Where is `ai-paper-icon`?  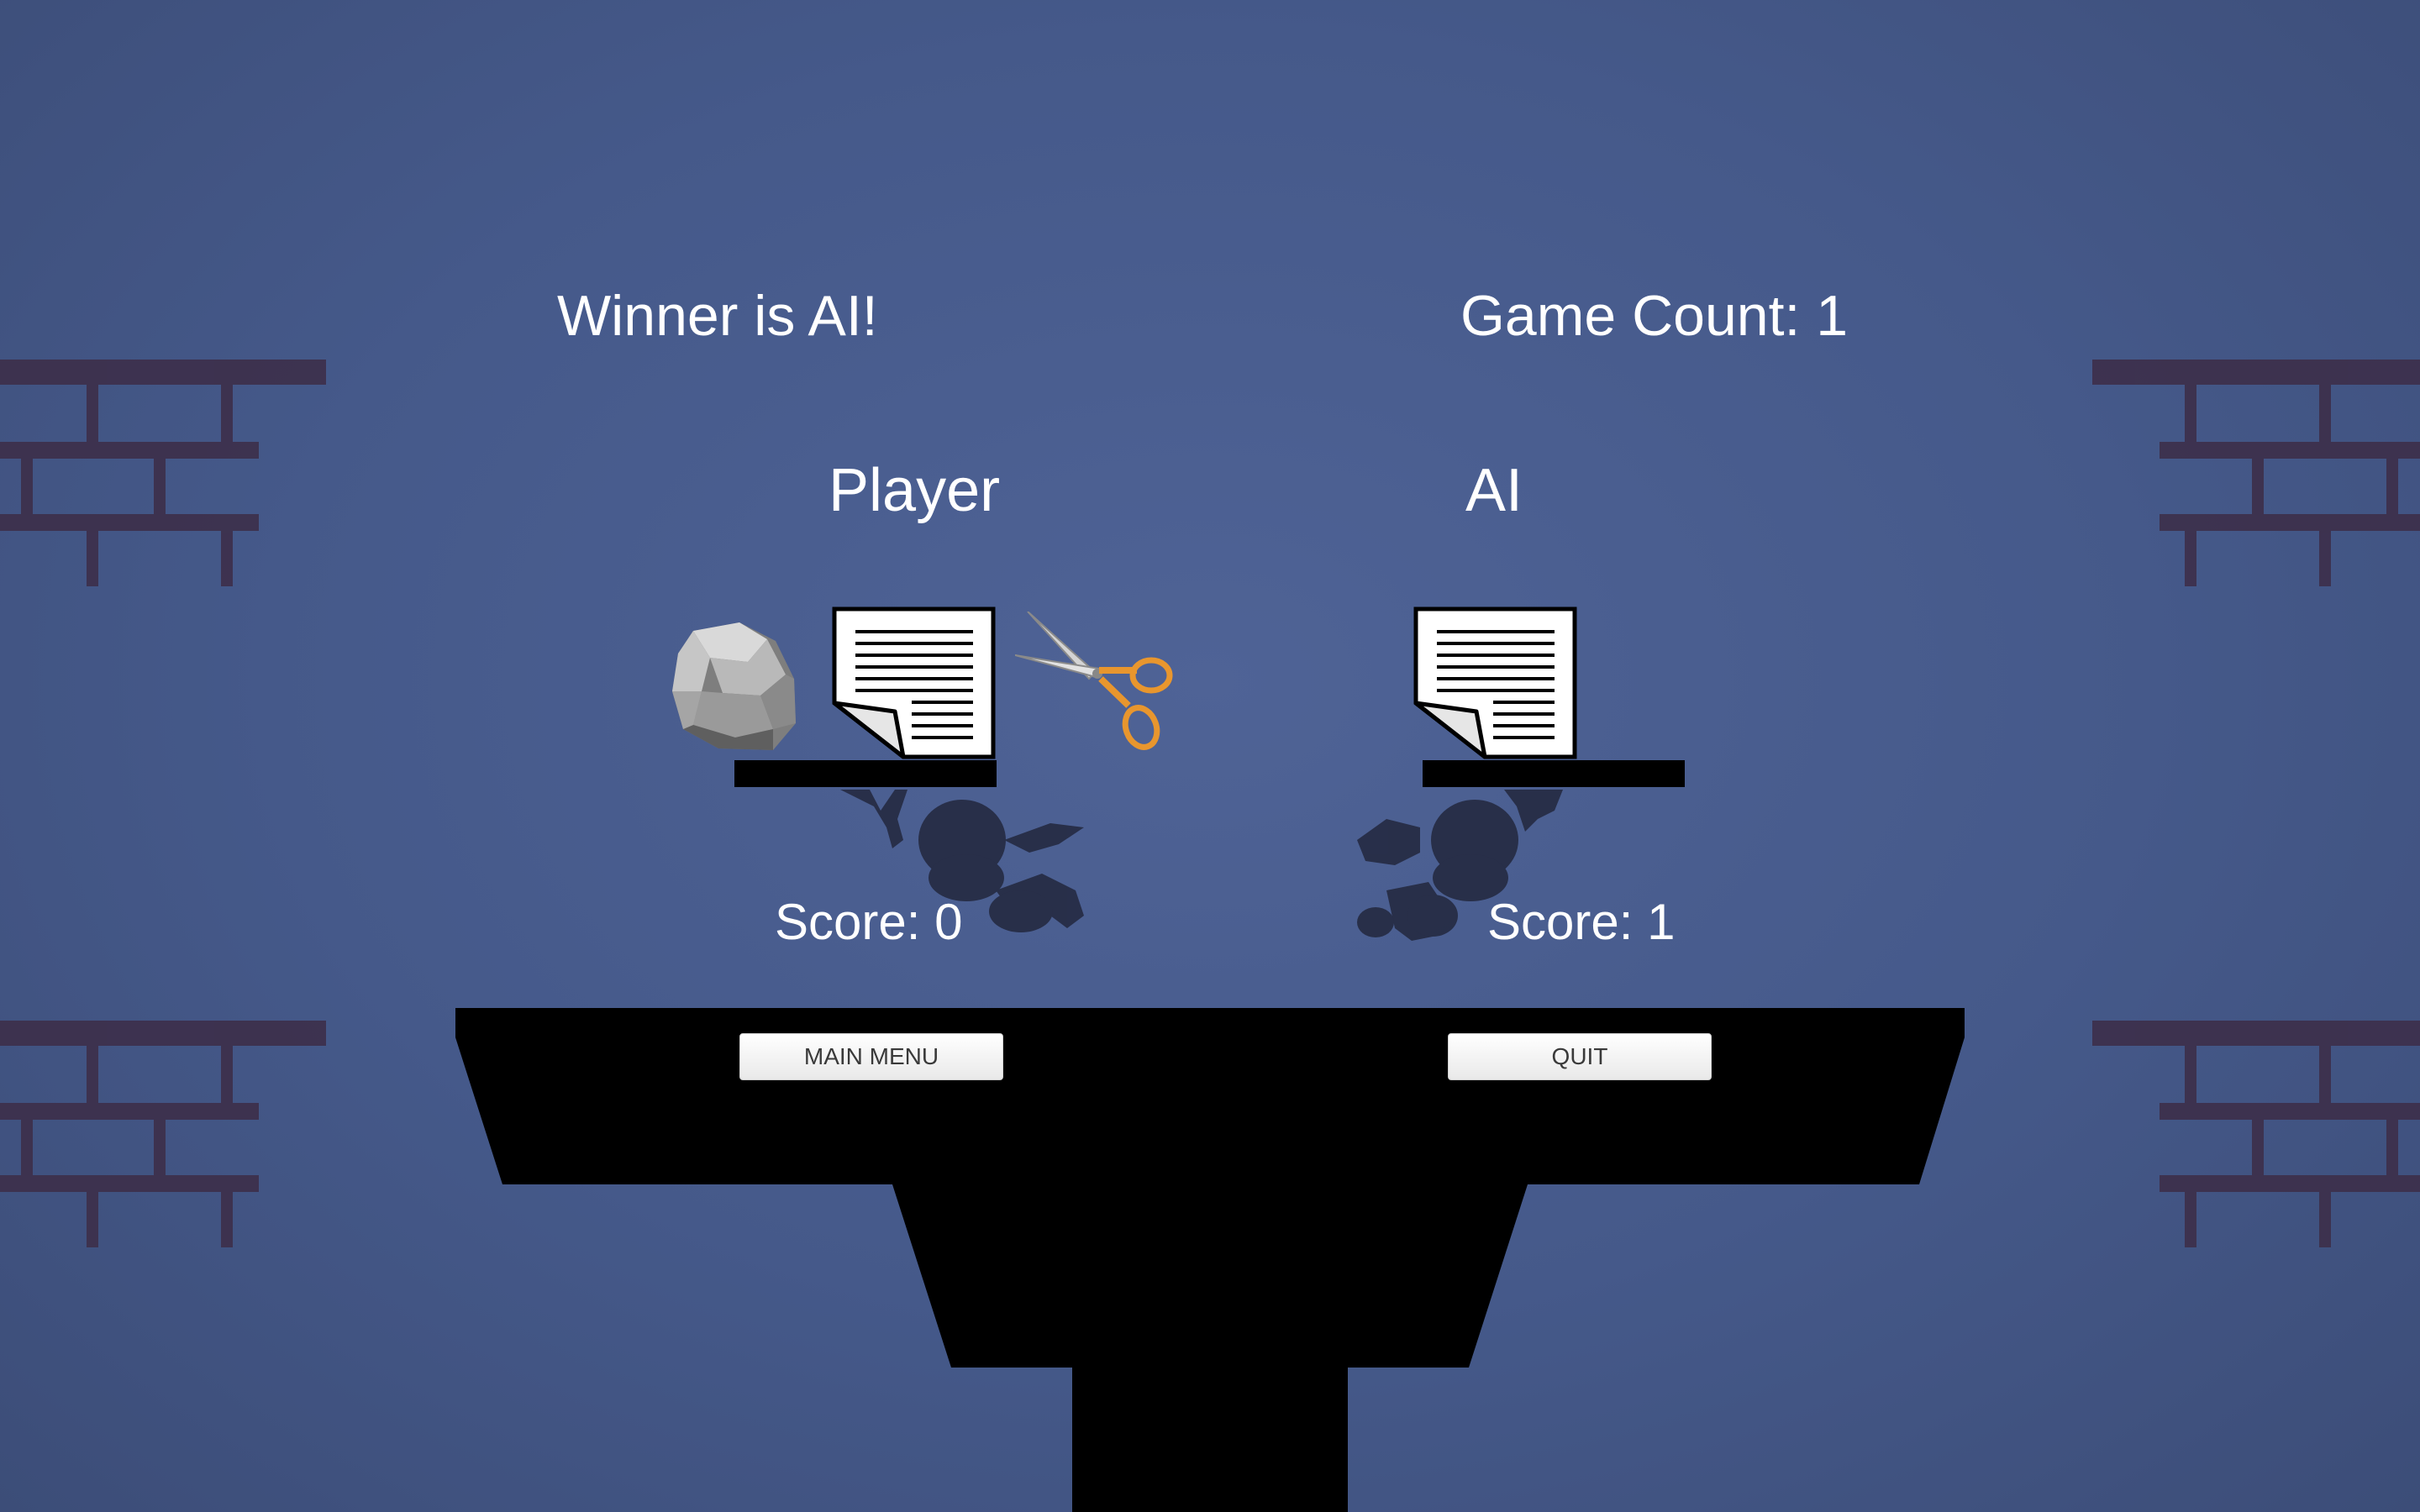 ai-paper-icon is located at coordinates (1495, 682).